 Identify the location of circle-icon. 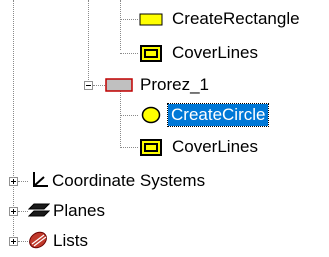
(151, 115).